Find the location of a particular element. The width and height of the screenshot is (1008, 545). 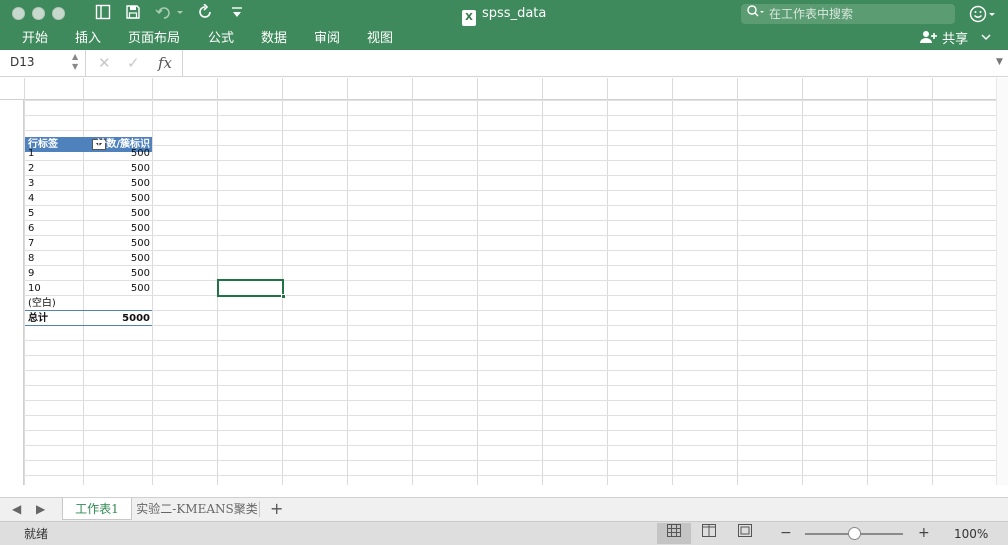

tab-formulas: 公式 is located at coordinates (221, 39).